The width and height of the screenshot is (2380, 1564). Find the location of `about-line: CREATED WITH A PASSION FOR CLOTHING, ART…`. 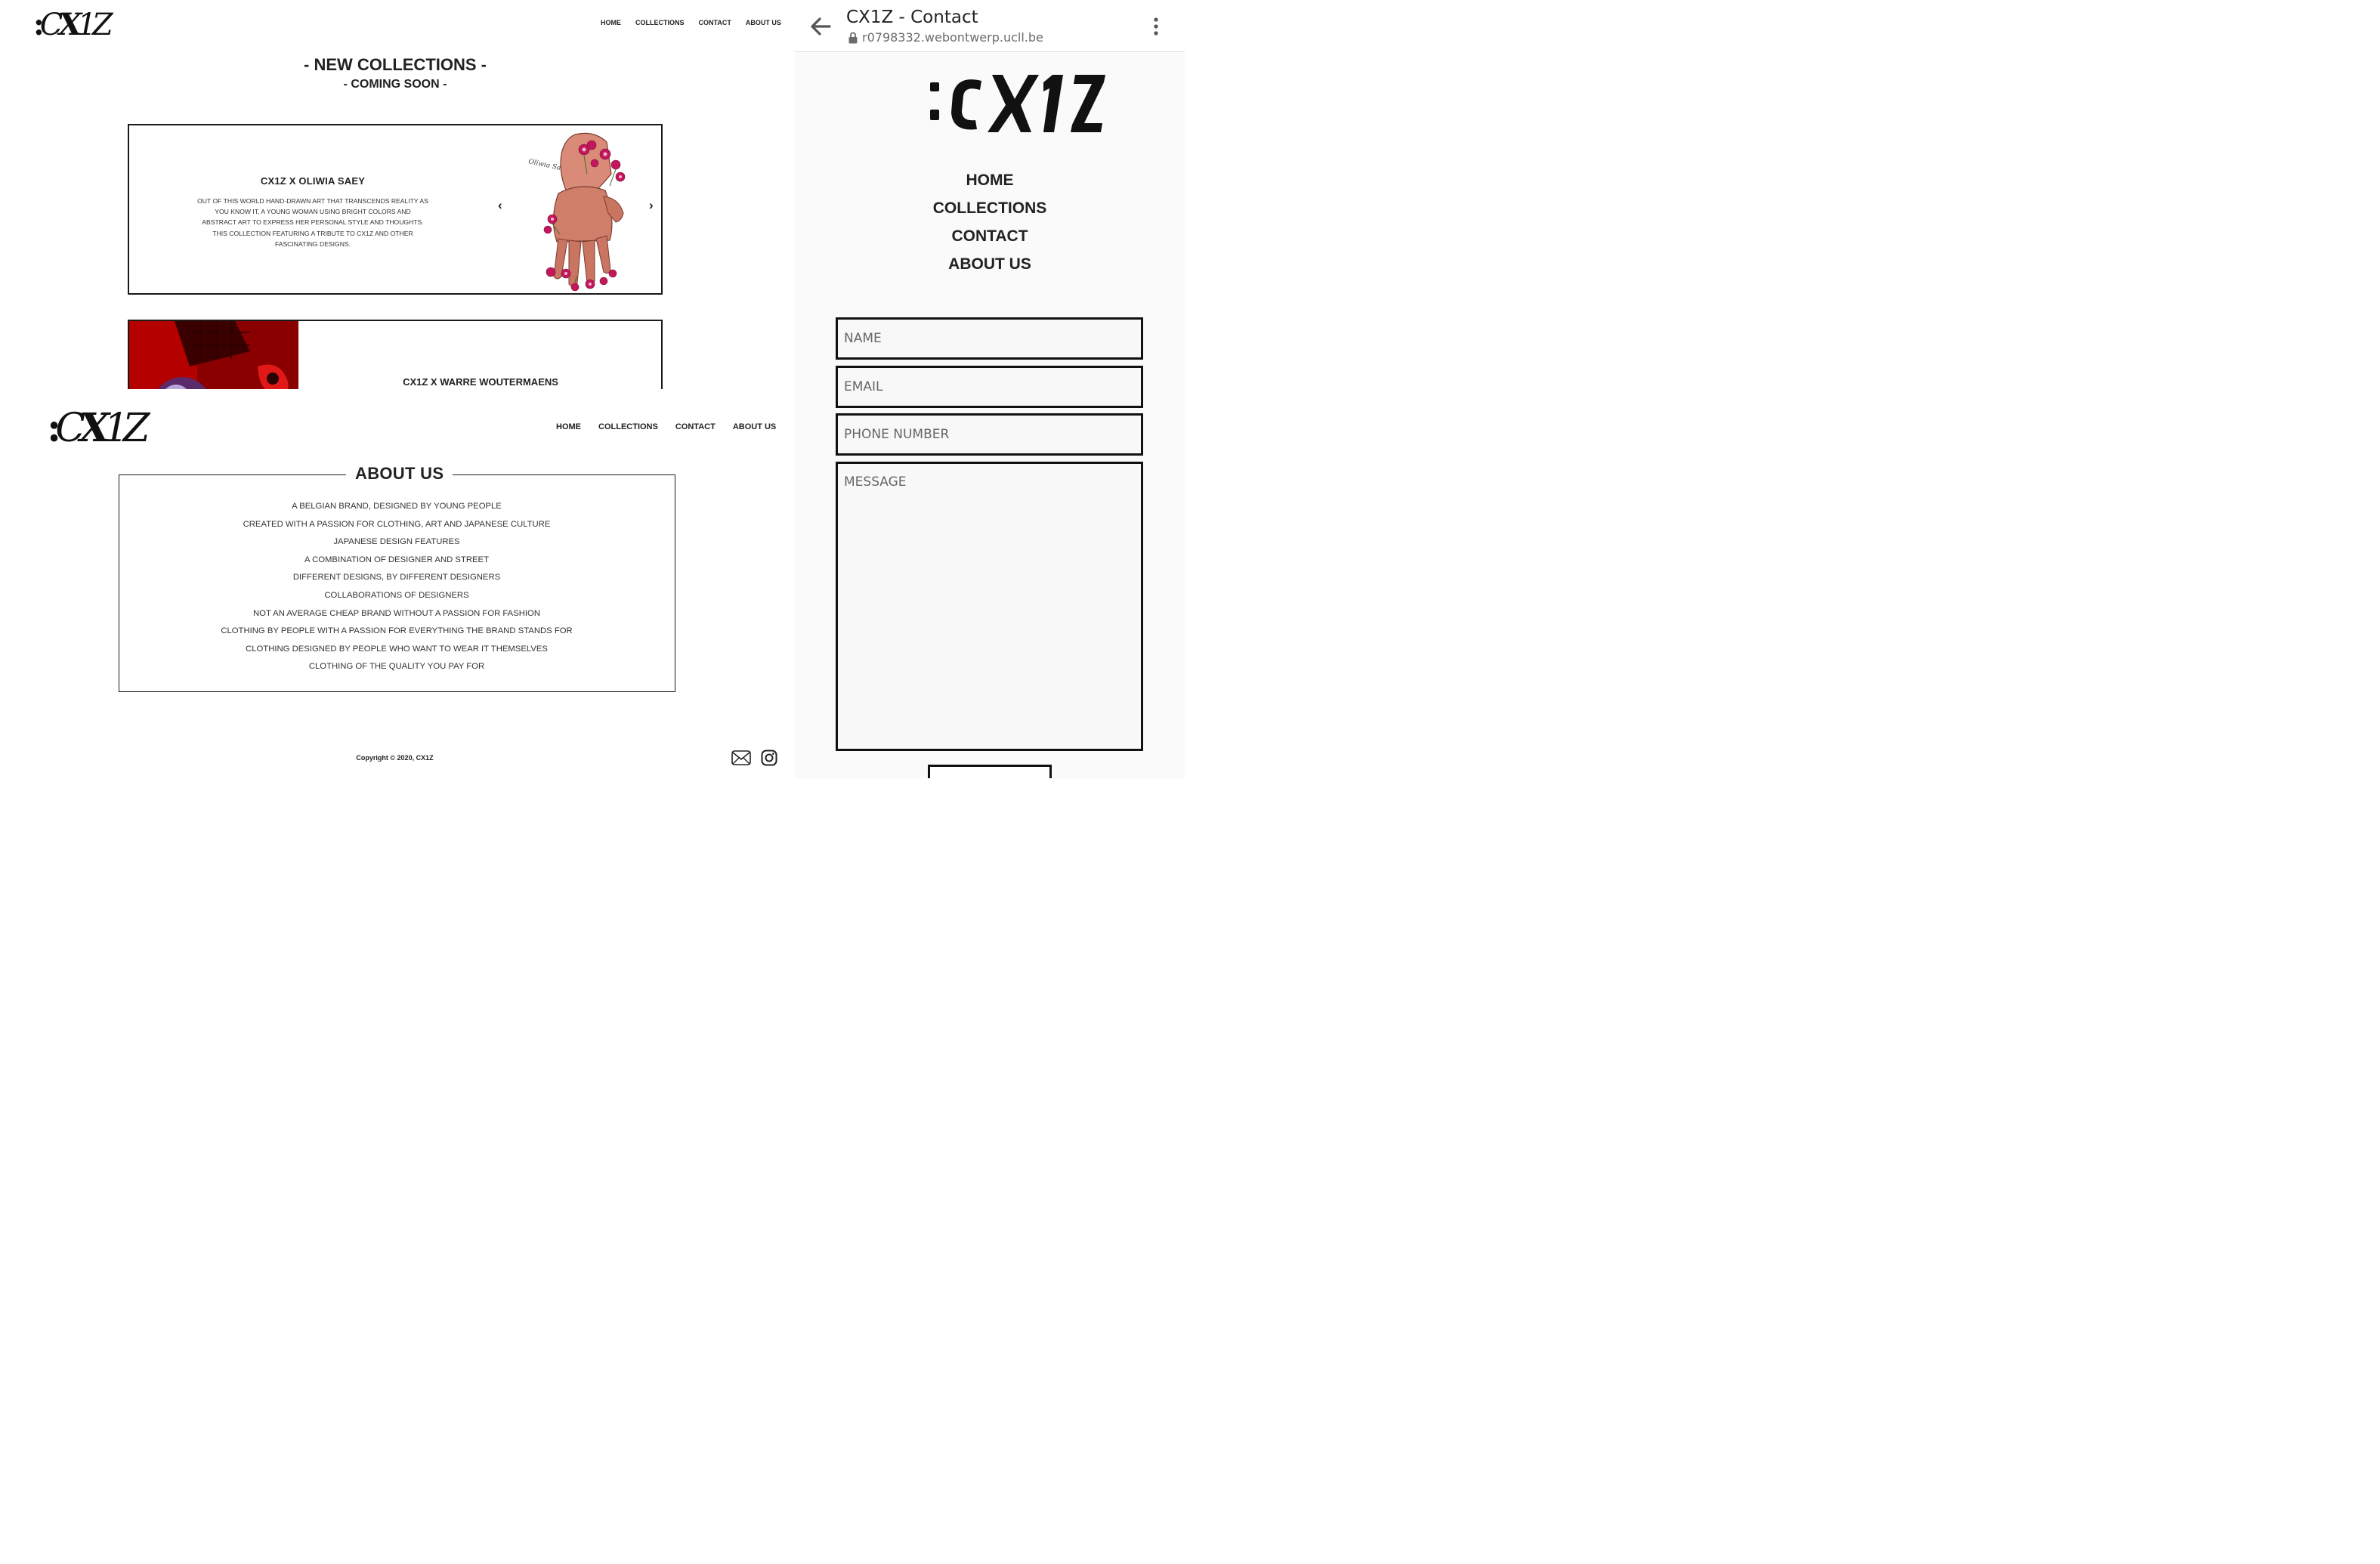

about-line: CREATED WITH A PASSION FOR CLOTHING, ART… is located at coordinates (397, 524).